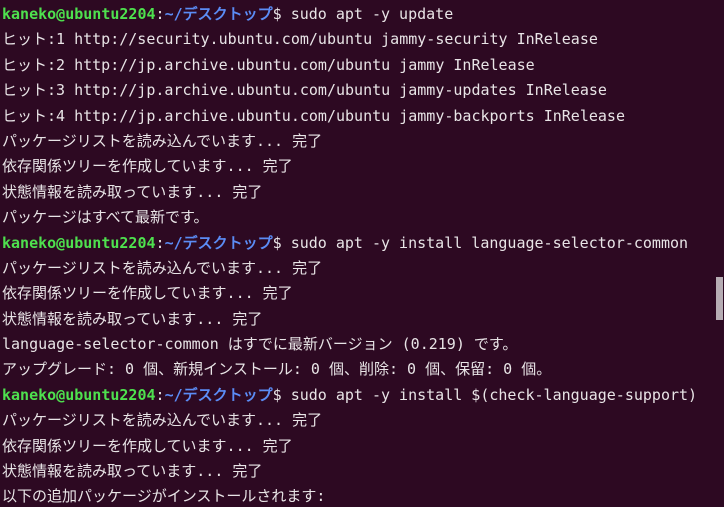  I want to click on terminal-scrollbar, so click(720, 253).